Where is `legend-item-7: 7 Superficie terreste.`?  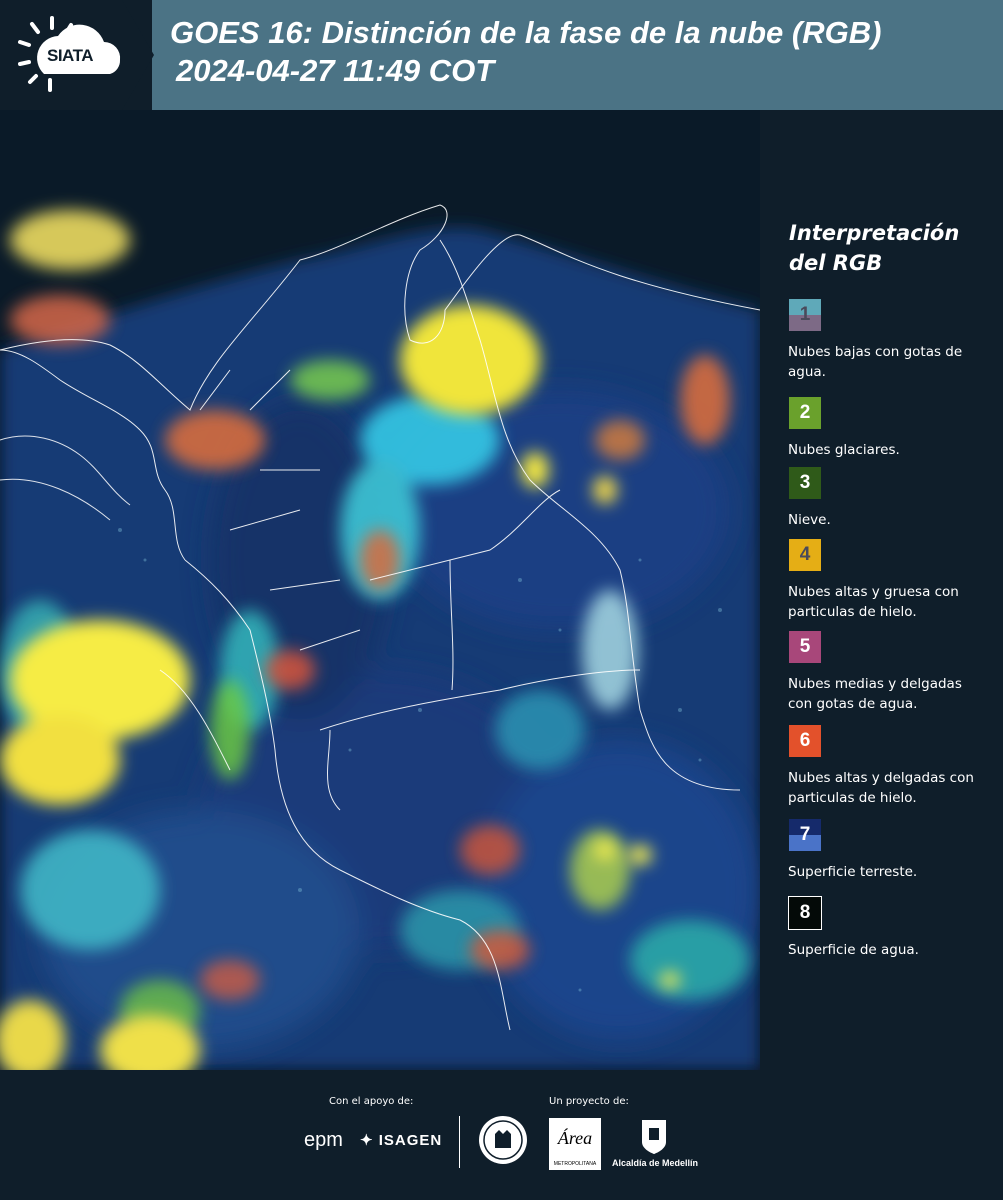 legend-item-7: 7 Superficie terreste. is located at coordinates (888, 850).